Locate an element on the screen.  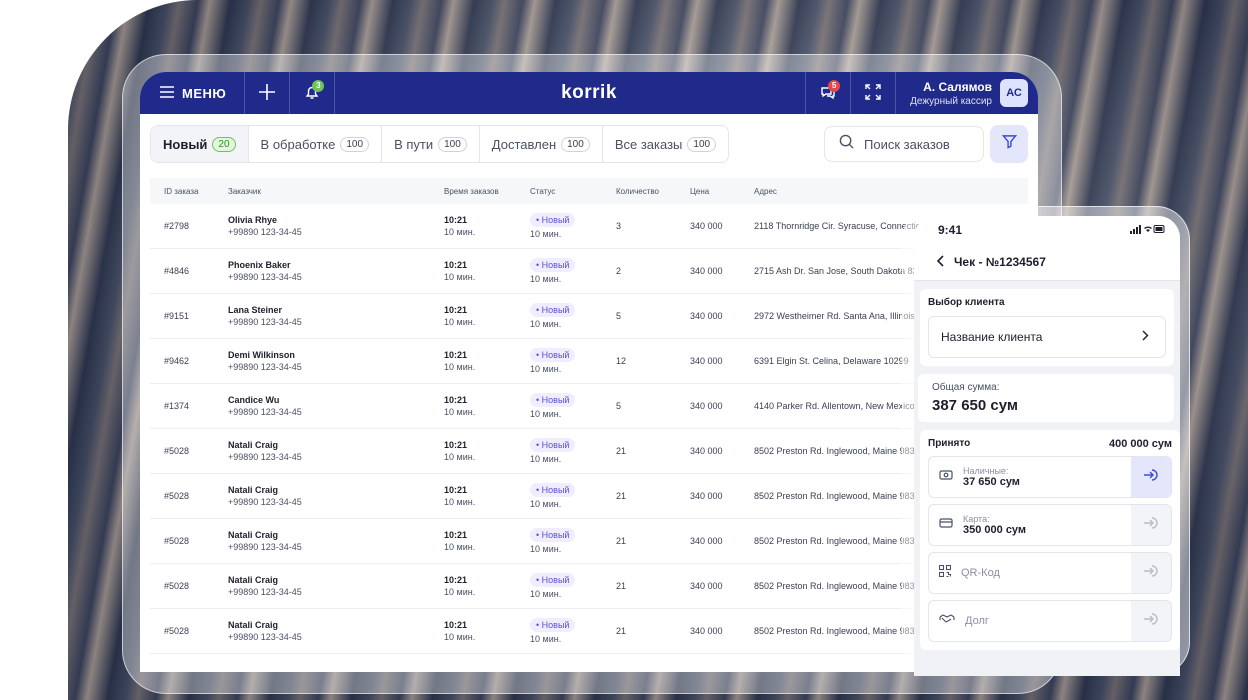
fill-debt-button is located at coordinates (1151, 621).